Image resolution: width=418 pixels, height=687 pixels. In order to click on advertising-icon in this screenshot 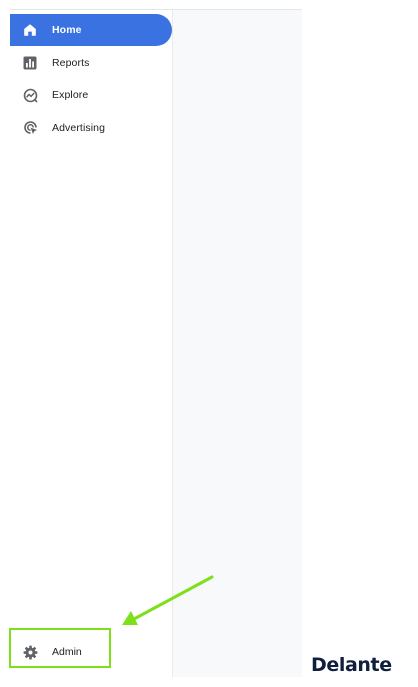, I will do `click(30, 128)`.